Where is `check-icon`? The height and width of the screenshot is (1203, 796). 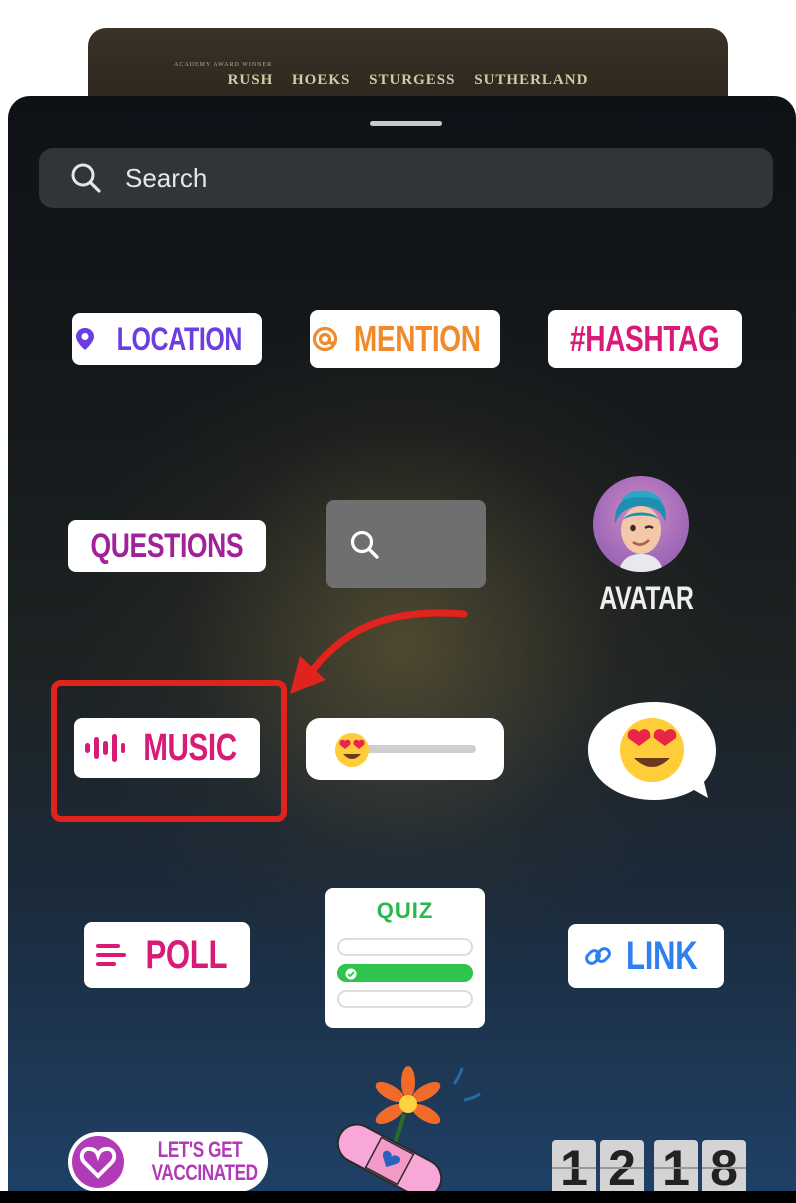 check-icon is located at coordinates (351, 974).